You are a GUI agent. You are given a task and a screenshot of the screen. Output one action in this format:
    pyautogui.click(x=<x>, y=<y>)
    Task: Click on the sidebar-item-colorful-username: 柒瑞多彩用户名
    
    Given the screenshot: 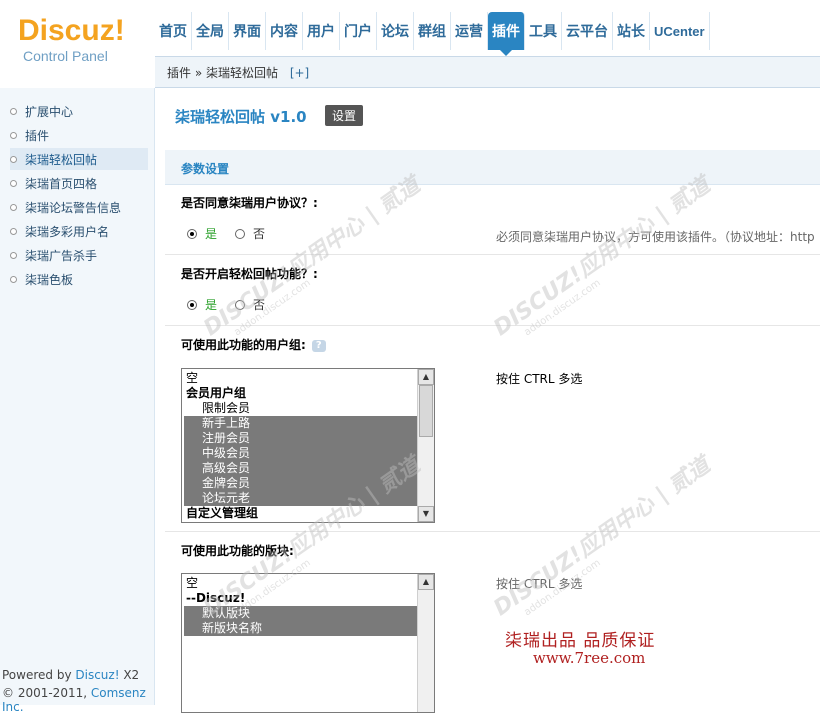 What is the action you would take?
    pyautogui.click(x=79, y=231)
    